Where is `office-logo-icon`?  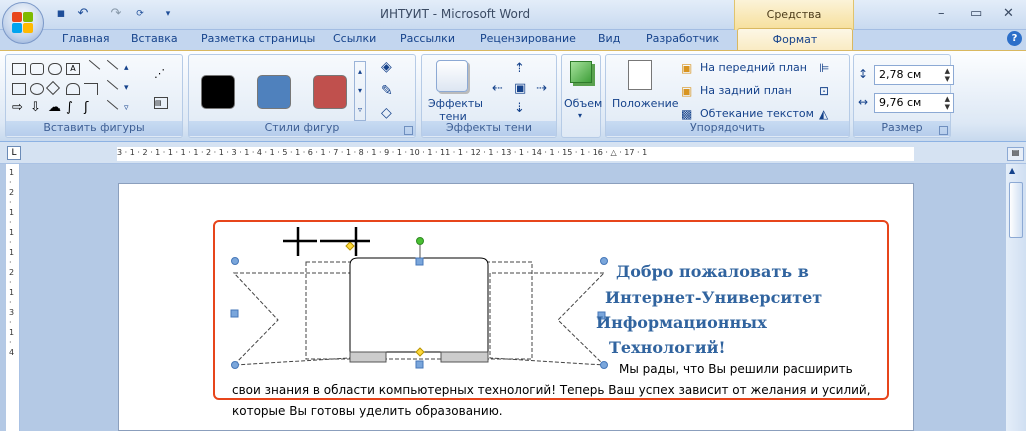 office-logo-icon is located at coordinates (23, 23).